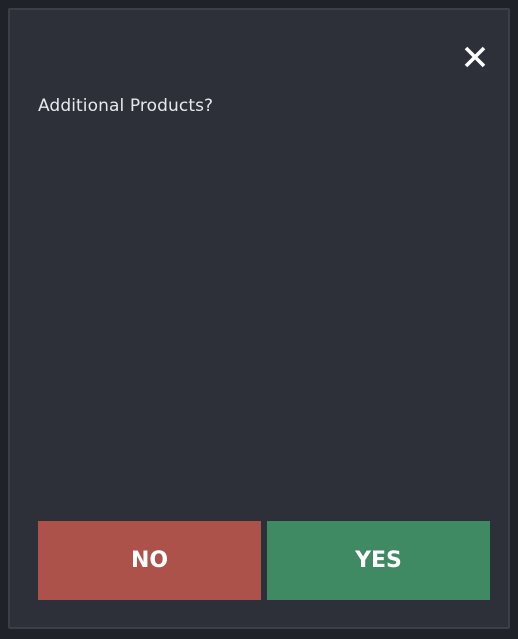 The height and width of the screenshot is (639, 518). What do you see at coordinates (126, 106) in the screenshot?
I see `dialog-title: Additional Products?` at bounding box center [126, 106].